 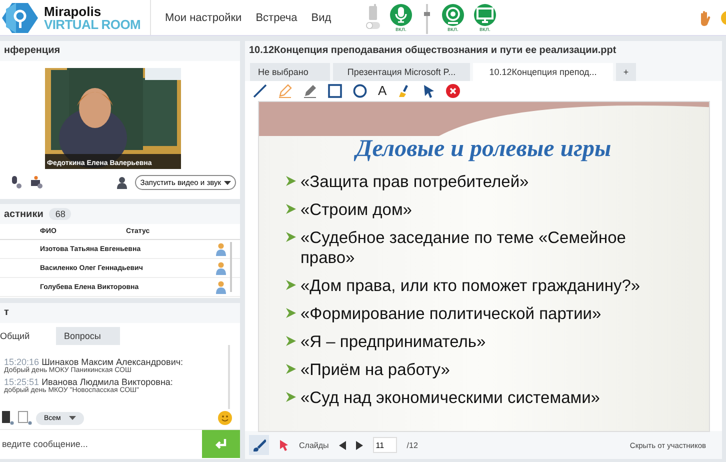 What do you see at coordinates (373, 25) in the screenshot?
I see `toggle-switch` at bounding box center [373, 25].